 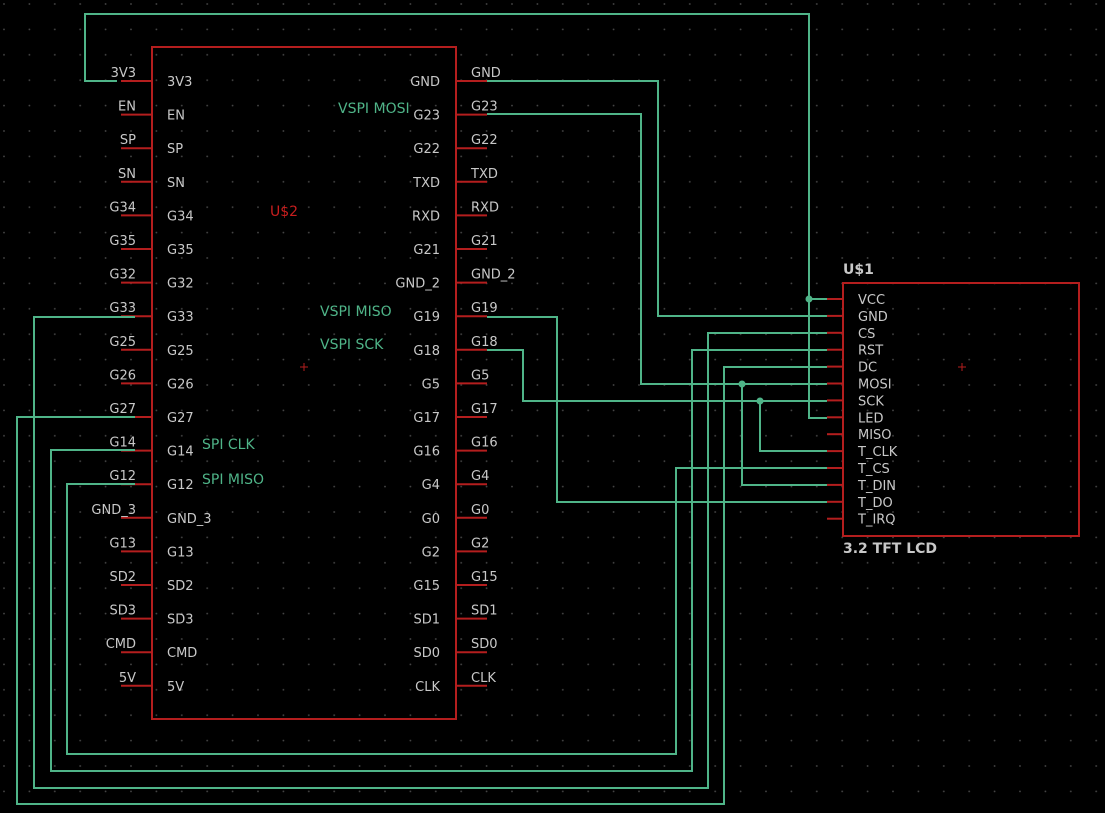 What do you see at coordinates (875, 385) in the screenshot?
I see `pin-name-label: MOSI` at bounding box center [875, 385].